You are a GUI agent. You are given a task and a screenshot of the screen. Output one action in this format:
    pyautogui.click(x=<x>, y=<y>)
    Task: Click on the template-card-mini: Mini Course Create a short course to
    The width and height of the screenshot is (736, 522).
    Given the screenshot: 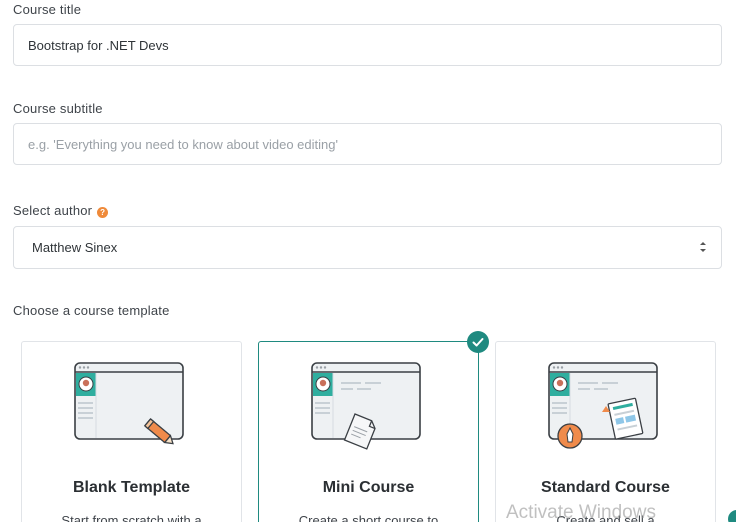 What is the action you would take?
    pyautogui.click(x=368, y=431)
    